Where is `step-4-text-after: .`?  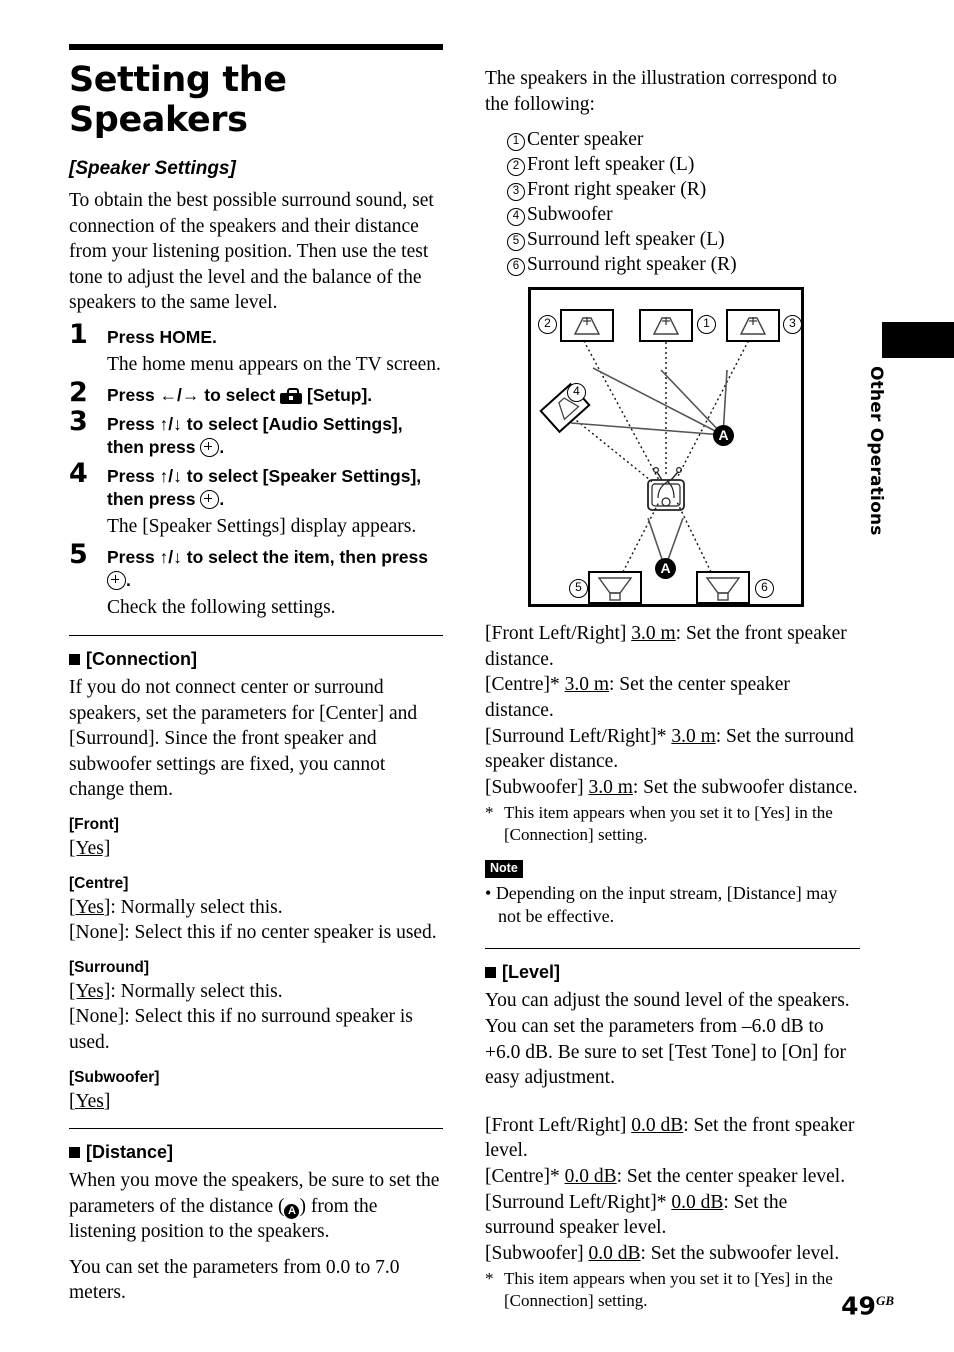
step-4-text-after: . is located at coordinates (222, 498).